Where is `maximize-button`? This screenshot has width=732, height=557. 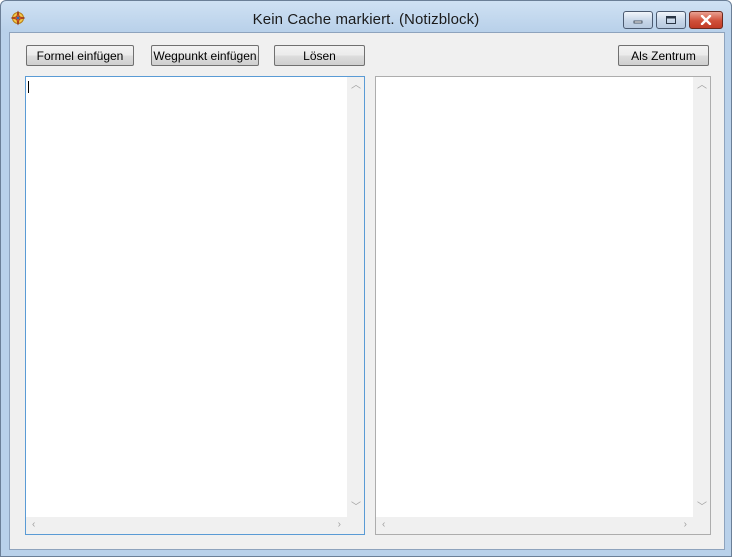
maximize-button is located at coordinates (671, 20).